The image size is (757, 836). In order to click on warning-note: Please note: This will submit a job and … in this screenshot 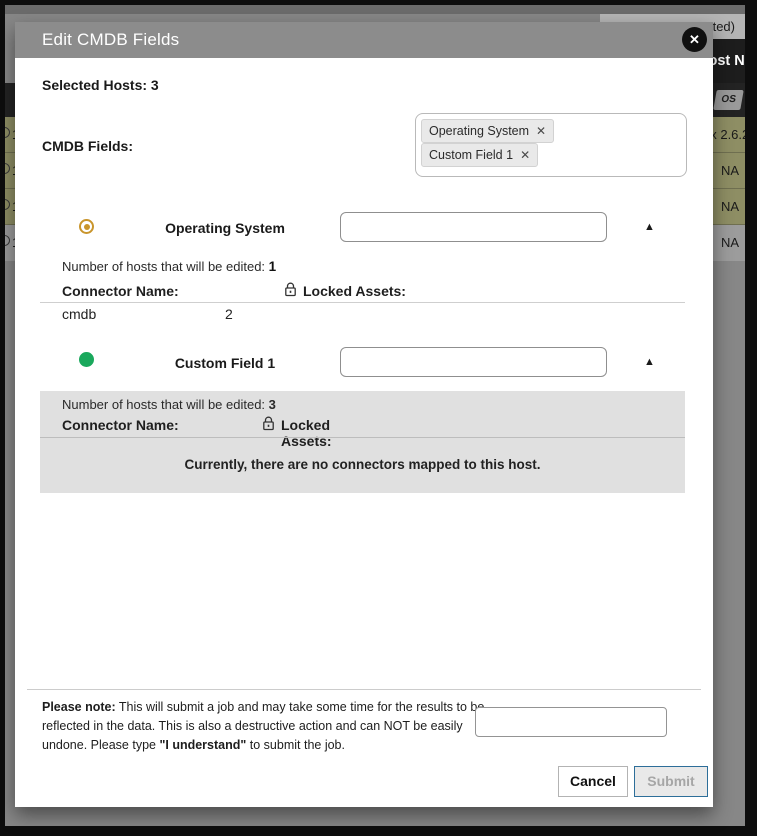, I will do `click(263, 726)`.